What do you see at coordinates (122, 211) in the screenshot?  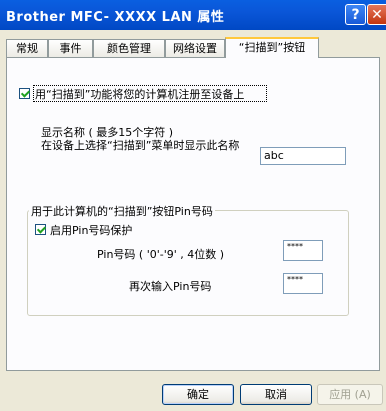 I see `pin-group-title: 用于此计算机的“扫描到”按钮Pin号码` at bounding box center [122, 211].